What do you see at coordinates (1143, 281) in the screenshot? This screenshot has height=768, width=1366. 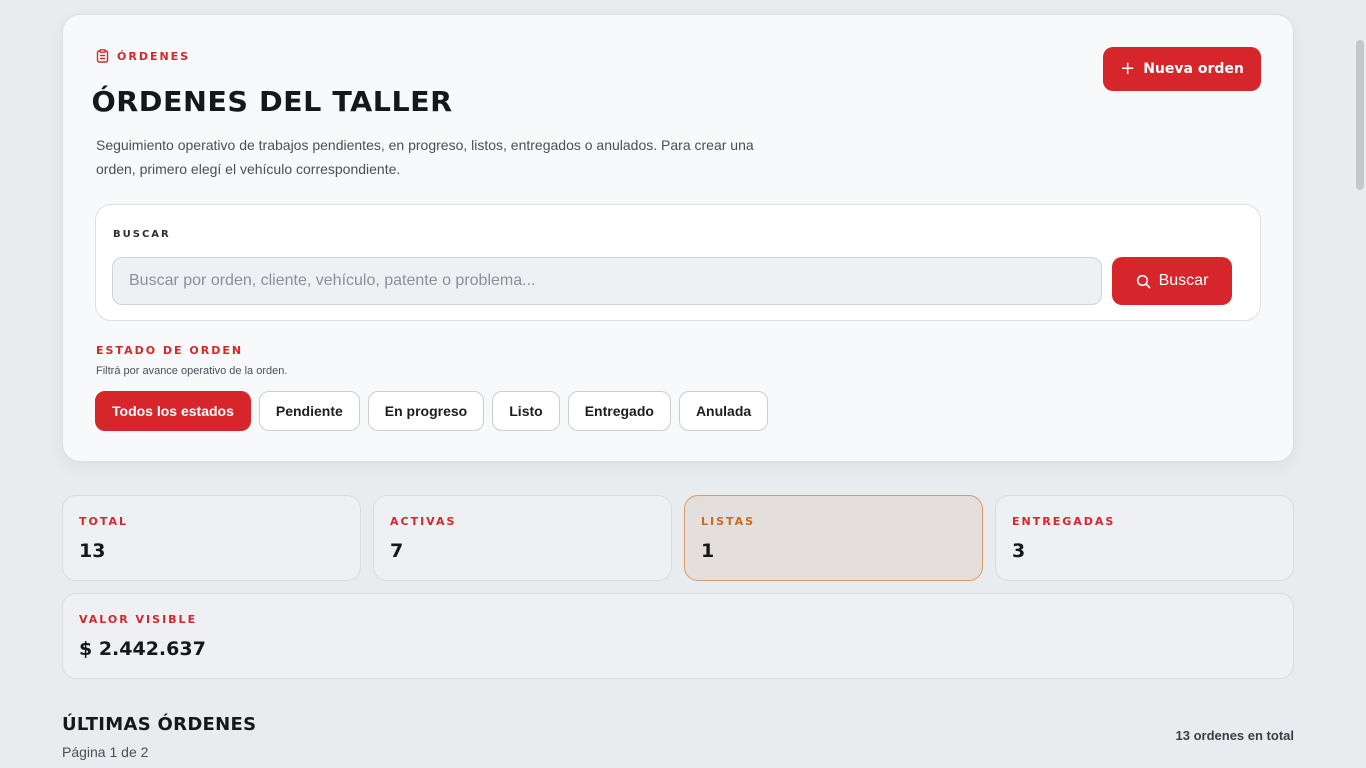 I see `search-icon` at bounding box center [1143, 281].